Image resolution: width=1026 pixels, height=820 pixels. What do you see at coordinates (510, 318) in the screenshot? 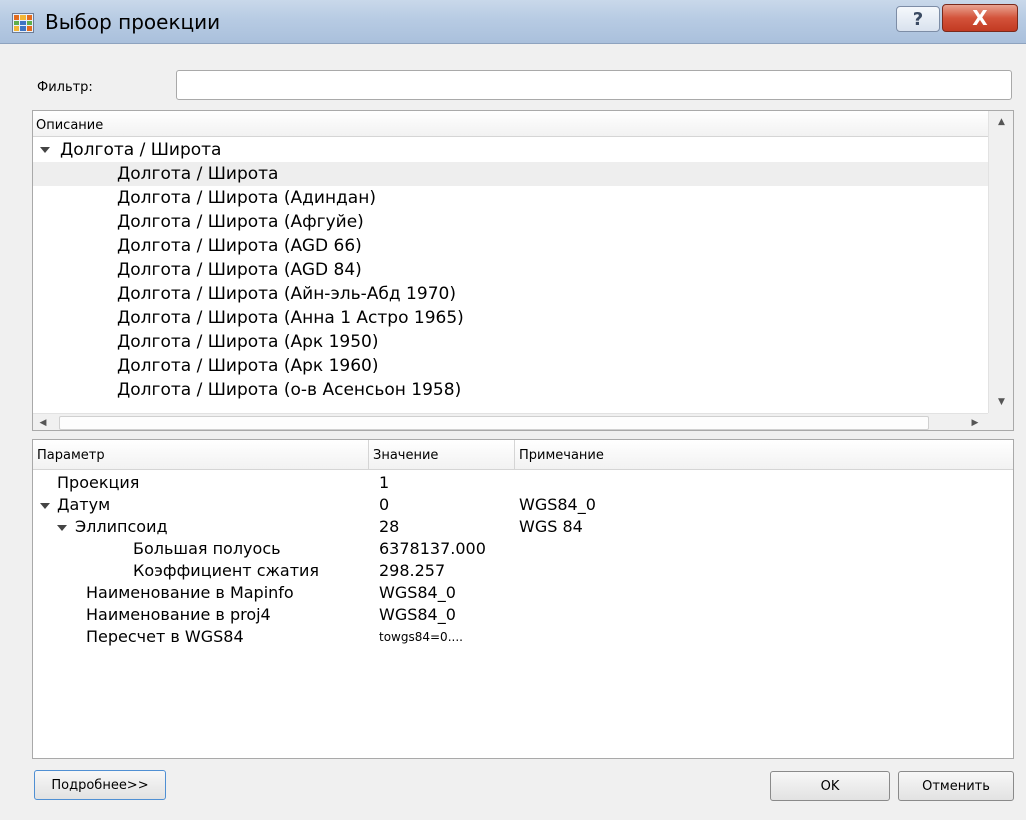
I see `tree-item: Долгота / Широта (Анна 1 Астро 1965)` at bounding box center [510, 318].